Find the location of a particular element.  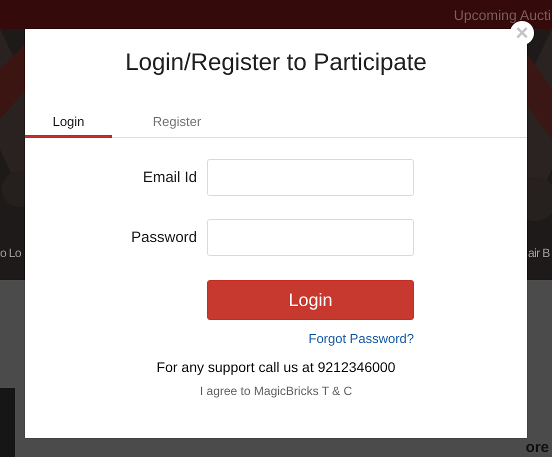

support-text: For any support call us at 9212346000 is located at coordinates (276, 367).